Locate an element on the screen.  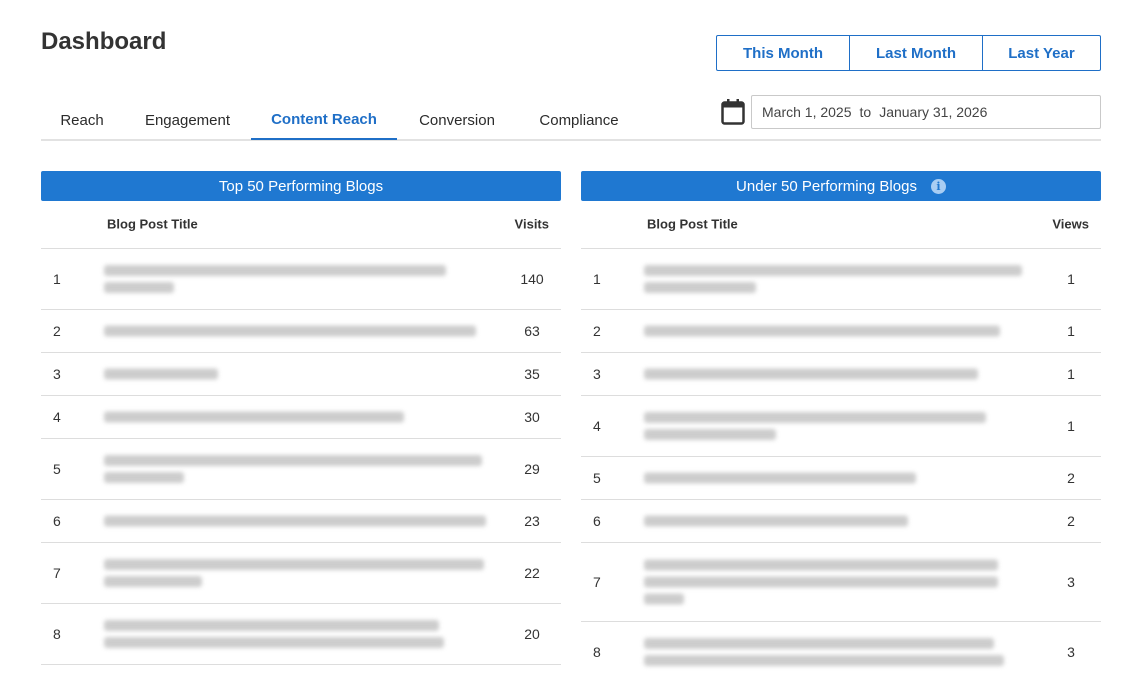
start-date: March 1, 2025 is located at coordinates (807, 112).